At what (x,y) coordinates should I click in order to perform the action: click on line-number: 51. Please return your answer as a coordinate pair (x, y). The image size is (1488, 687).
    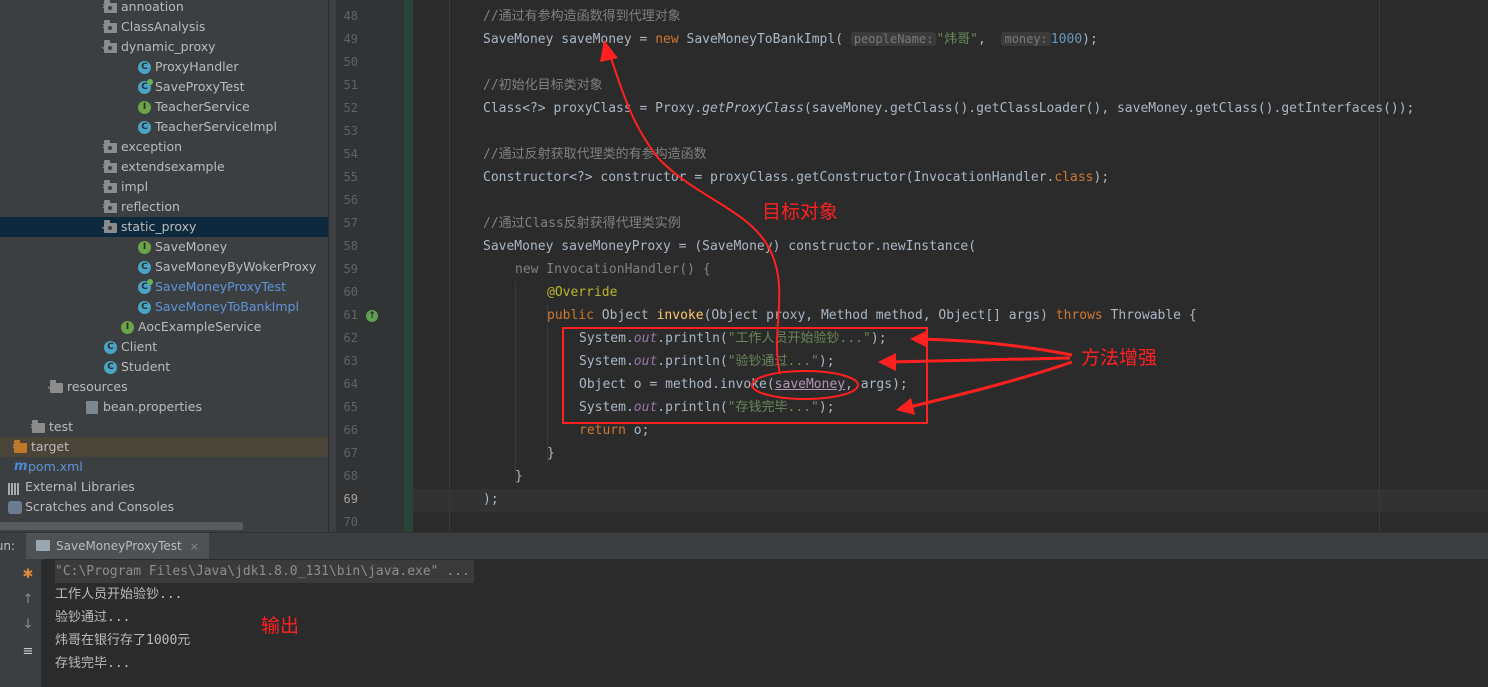
    Looking at the image, I should click on (350, 85).